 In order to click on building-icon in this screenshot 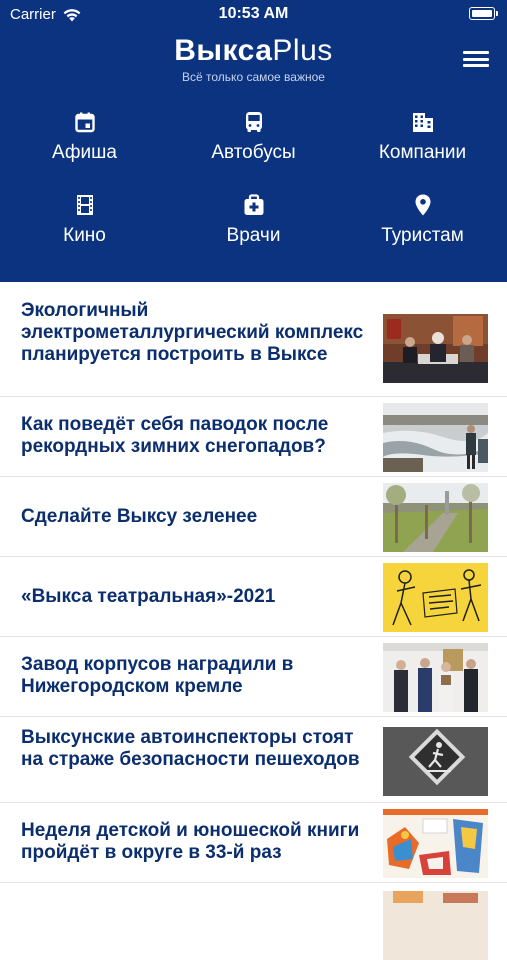, I will do `click(422, 122)`.